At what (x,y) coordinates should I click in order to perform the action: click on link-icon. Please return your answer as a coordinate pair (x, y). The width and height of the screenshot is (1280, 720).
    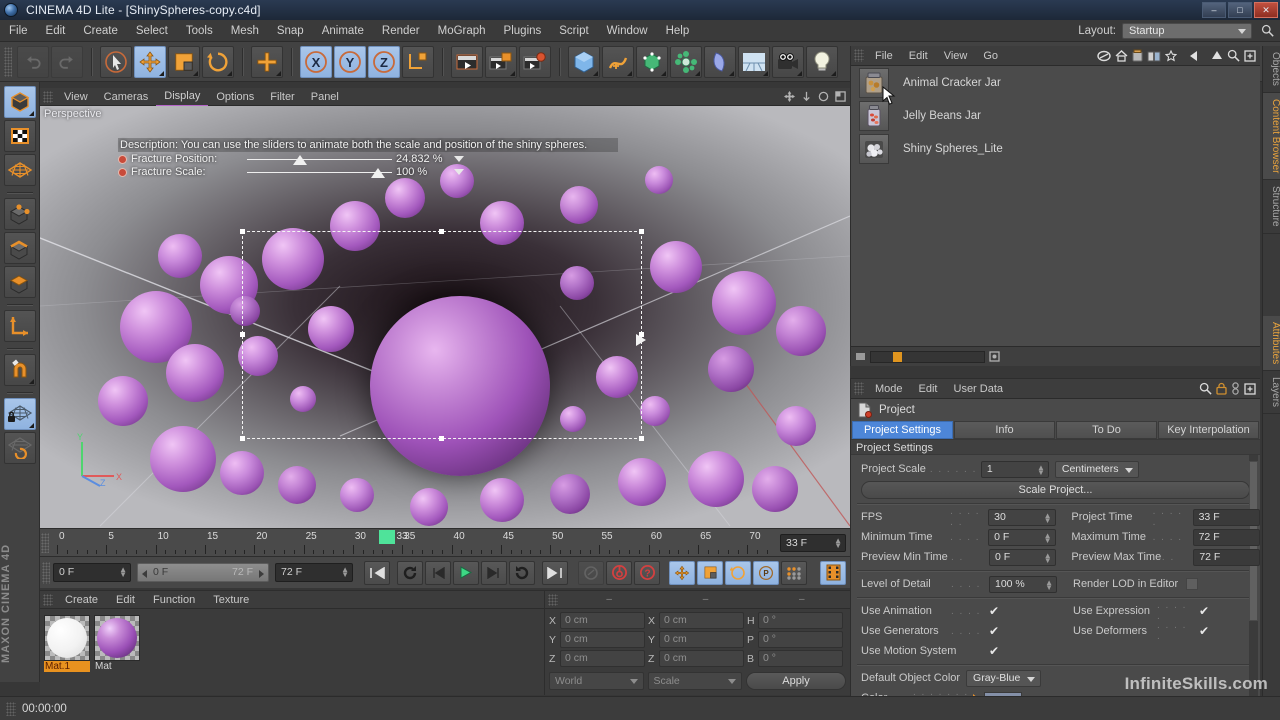
    Looking at the image, I should click on (1235, 388).